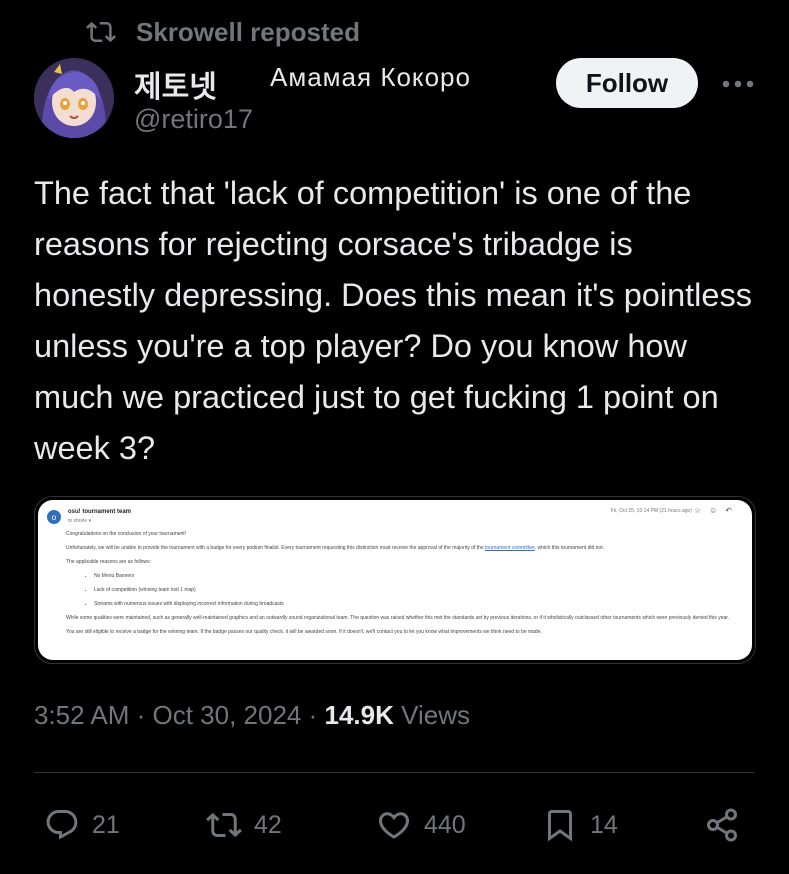 The height and width of the screenshot is (874, 789). I want to click on sender-avatar: o, so click(54, 517).